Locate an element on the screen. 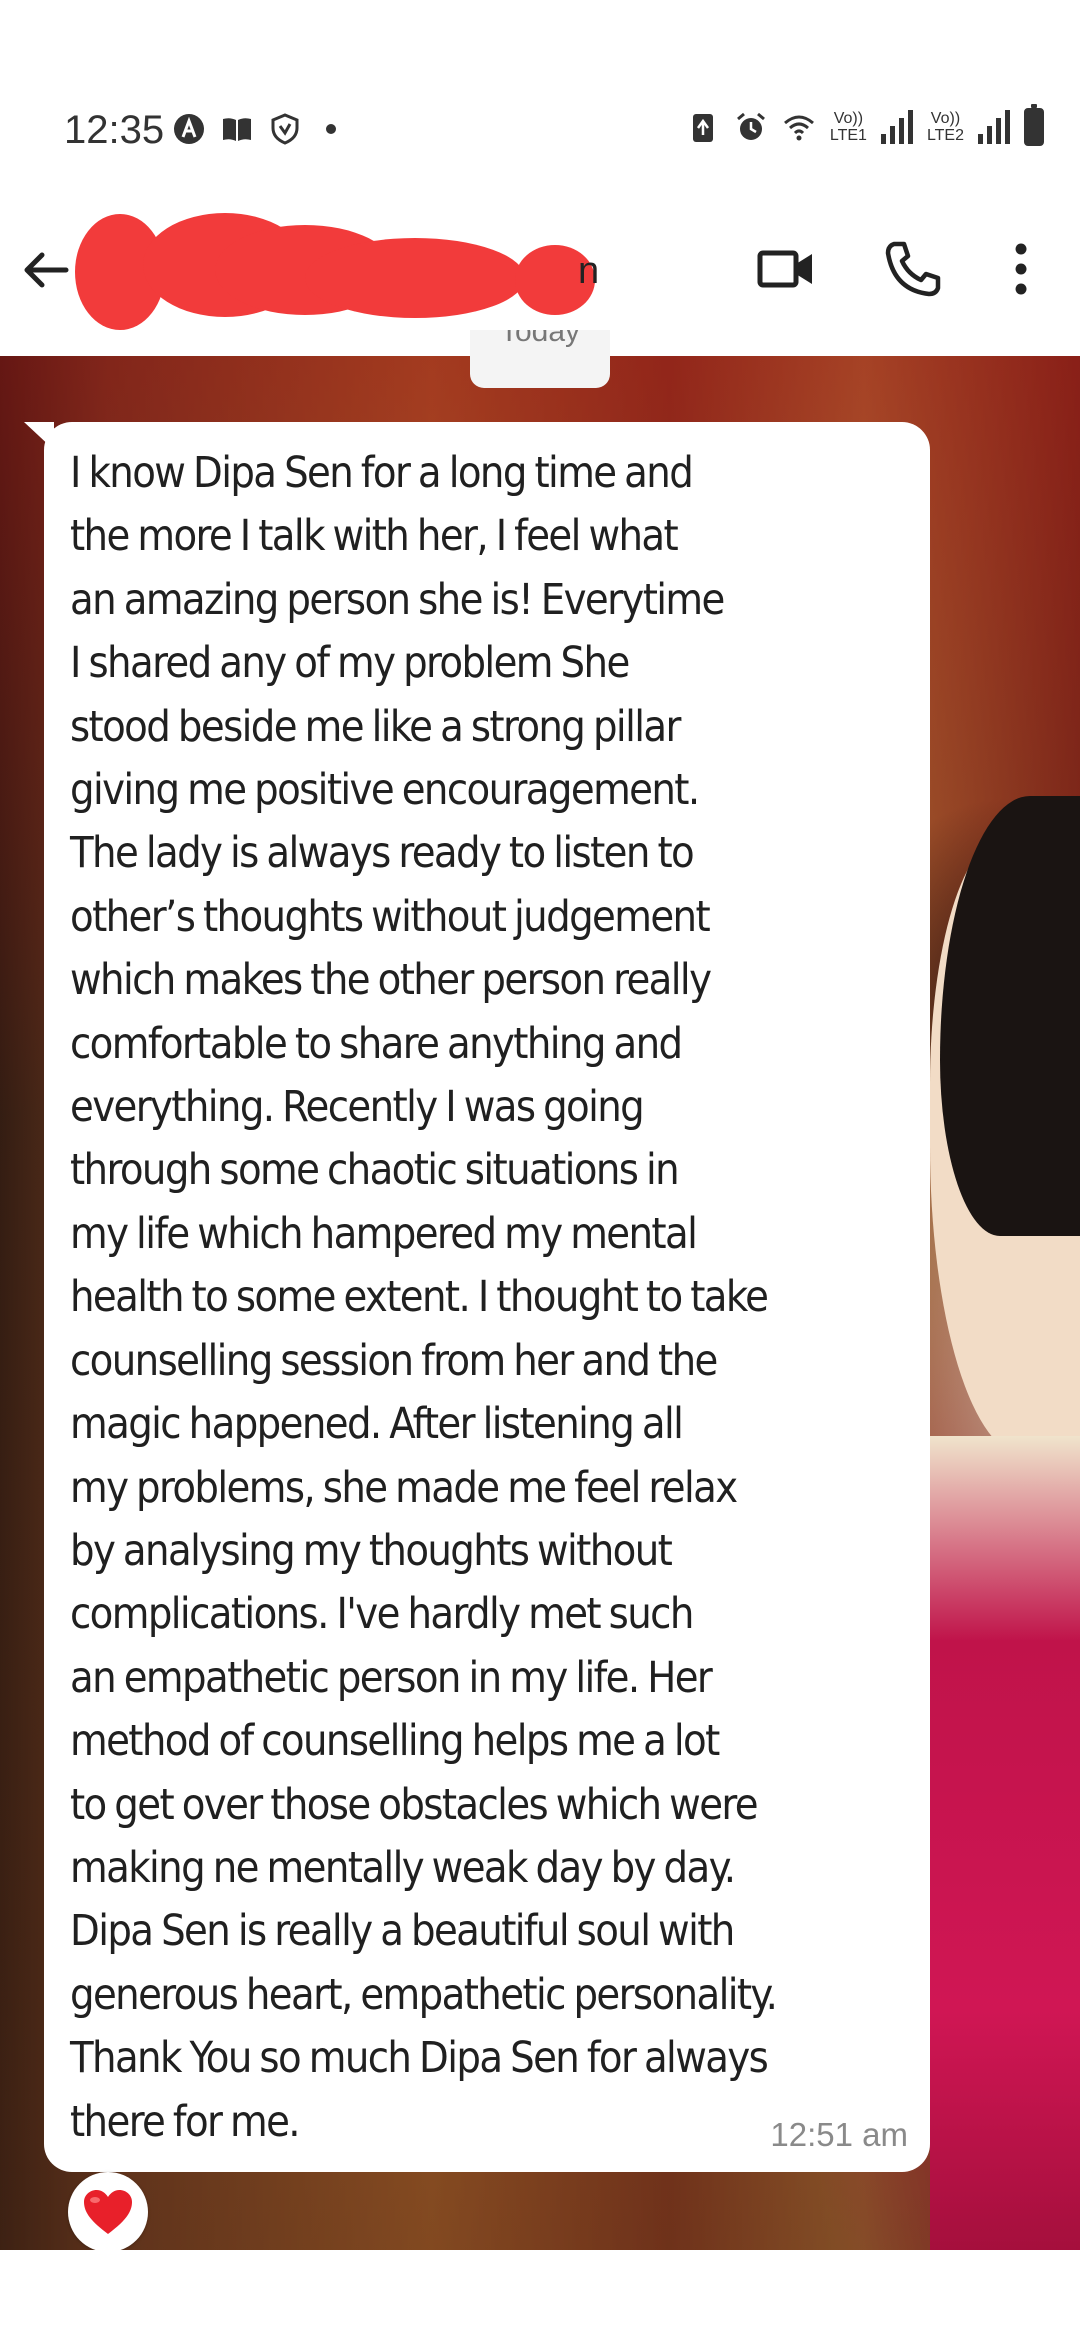  reaction-badge is located at coordinates (108, 2212).